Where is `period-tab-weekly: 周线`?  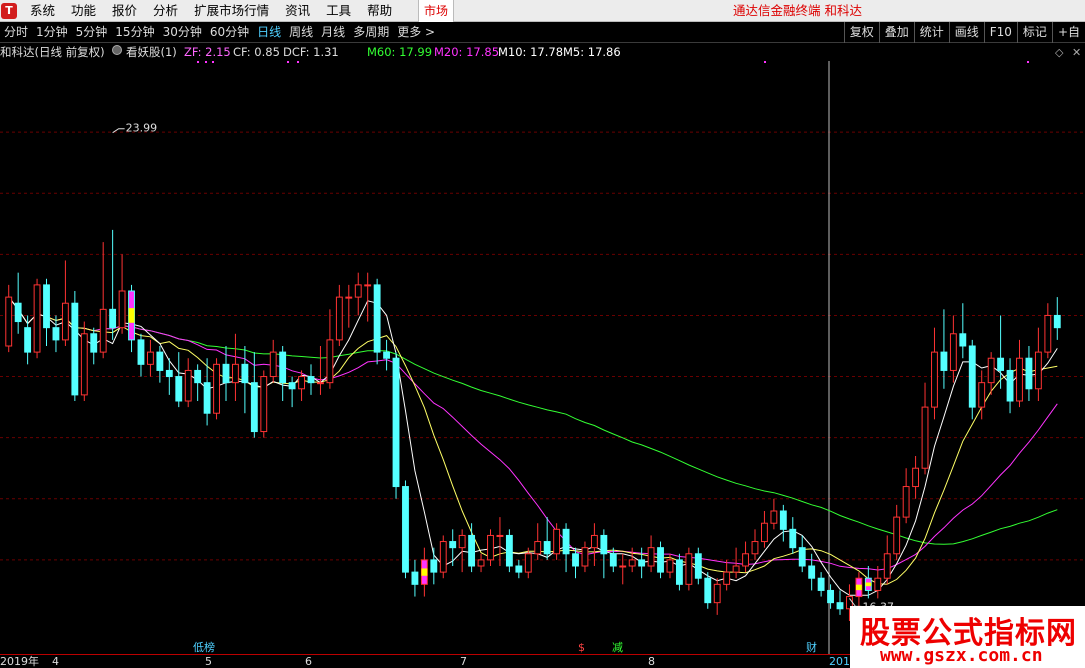
period-tab-weekly: 周线 is located at coordinates (301, 32).